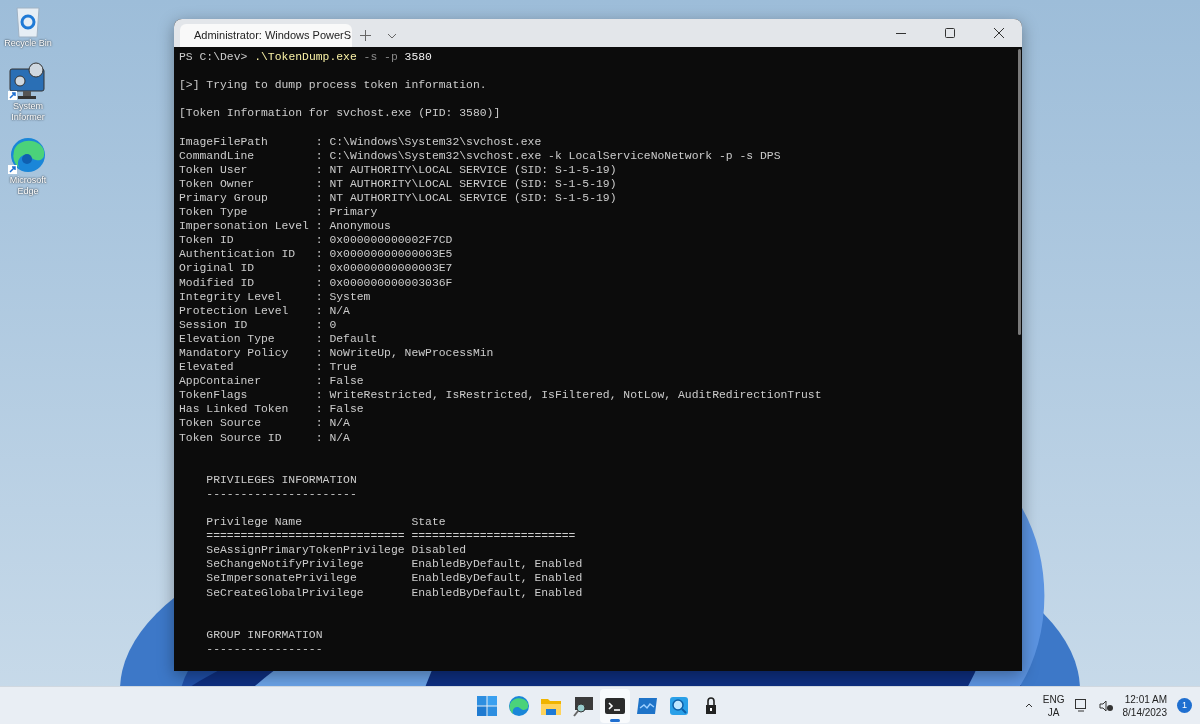 The image size is (1200, 724). Describe the element at coordinates (394, 592) in the screenshot. I see `terminal-line: SeCreateGlobalPrivilege EnabledByDefault, Enabled` at that location.